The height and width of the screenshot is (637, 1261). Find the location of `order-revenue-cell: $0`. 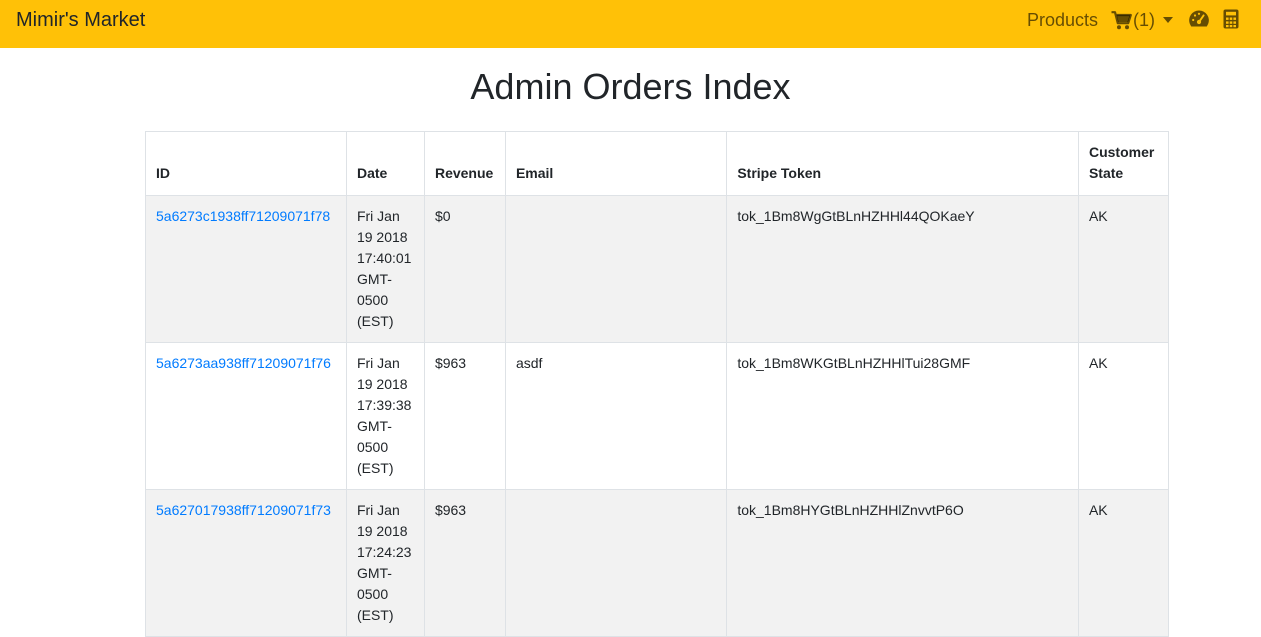

order-revenue-cell: $0 is located at coordinates (464, 269).